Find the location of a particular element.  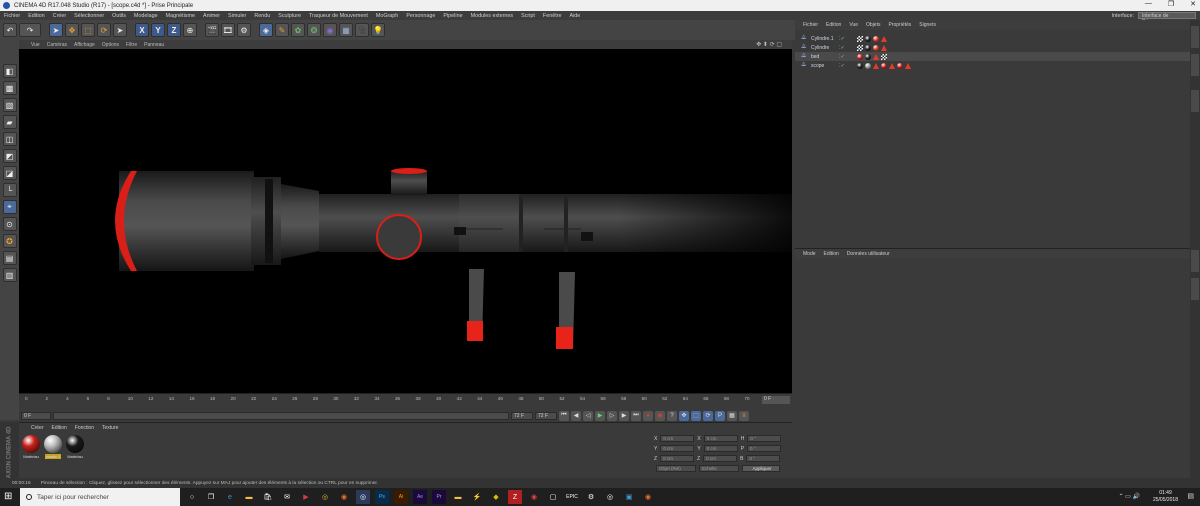

tweak-mode-icon: ⌖ is located at coordinates (9, 207).